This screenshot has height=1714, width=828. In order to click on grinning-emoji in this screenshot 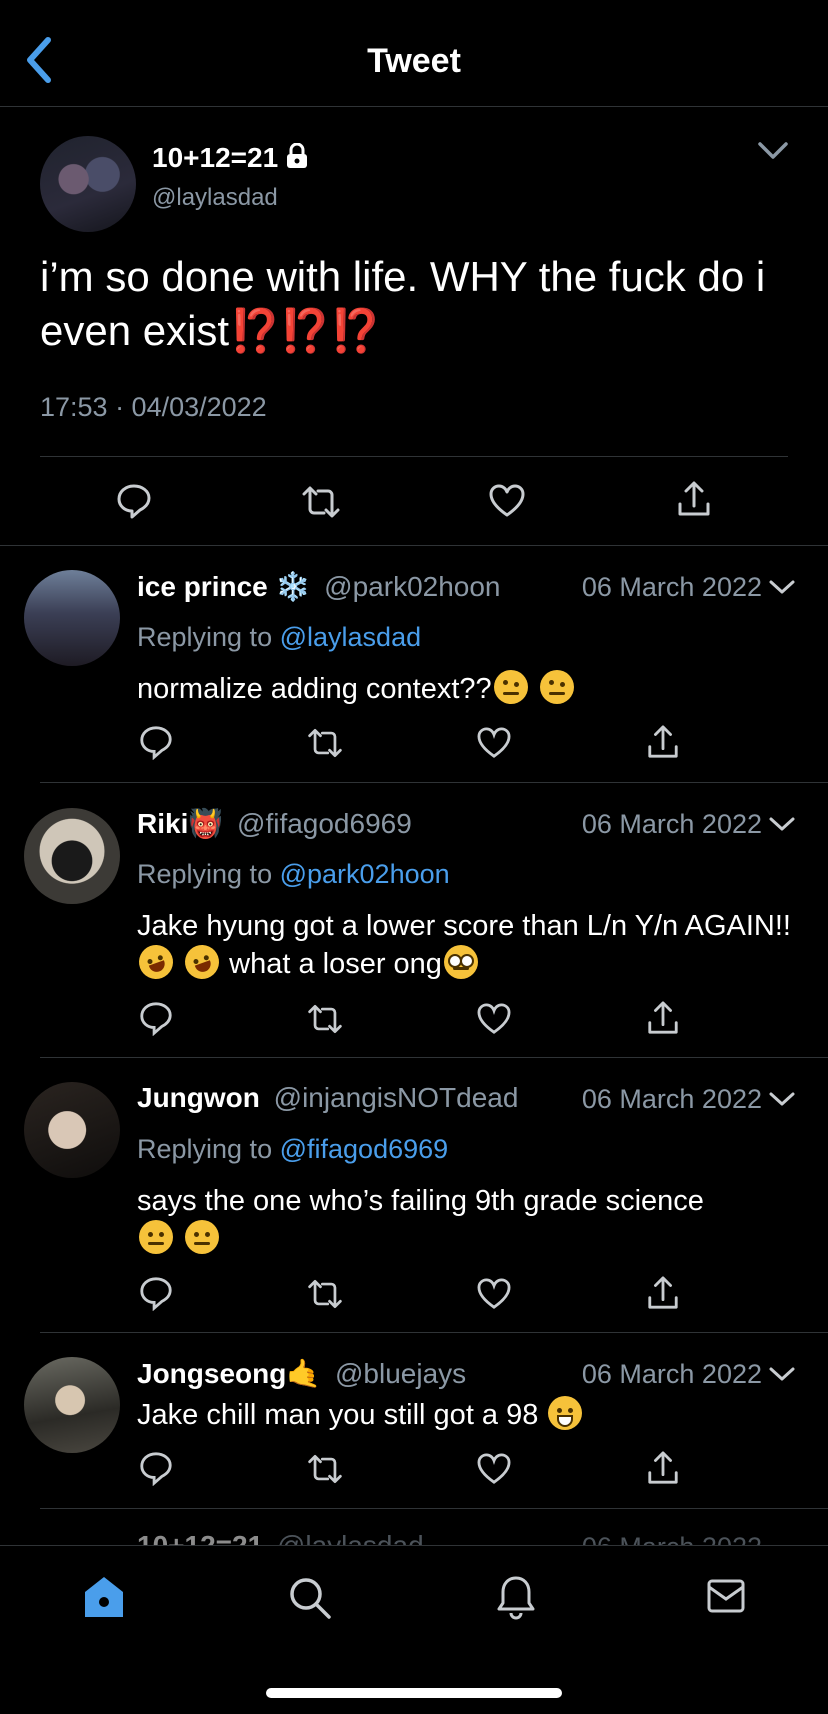, I will do `click(565, 1413)`.